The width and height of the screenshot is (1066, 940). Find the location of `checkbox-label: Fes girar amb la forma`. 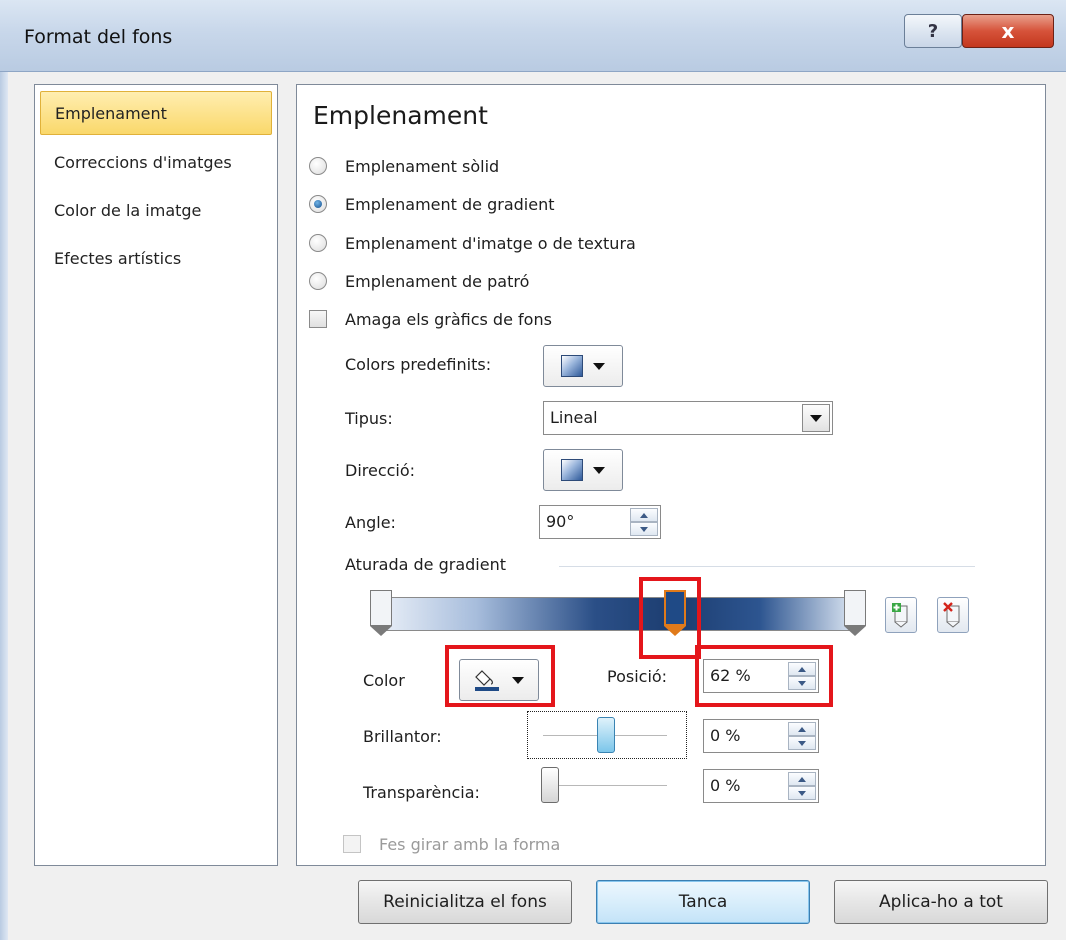

checkbox-label: Fes girar amb la forma is located at coordinates (470, 844).